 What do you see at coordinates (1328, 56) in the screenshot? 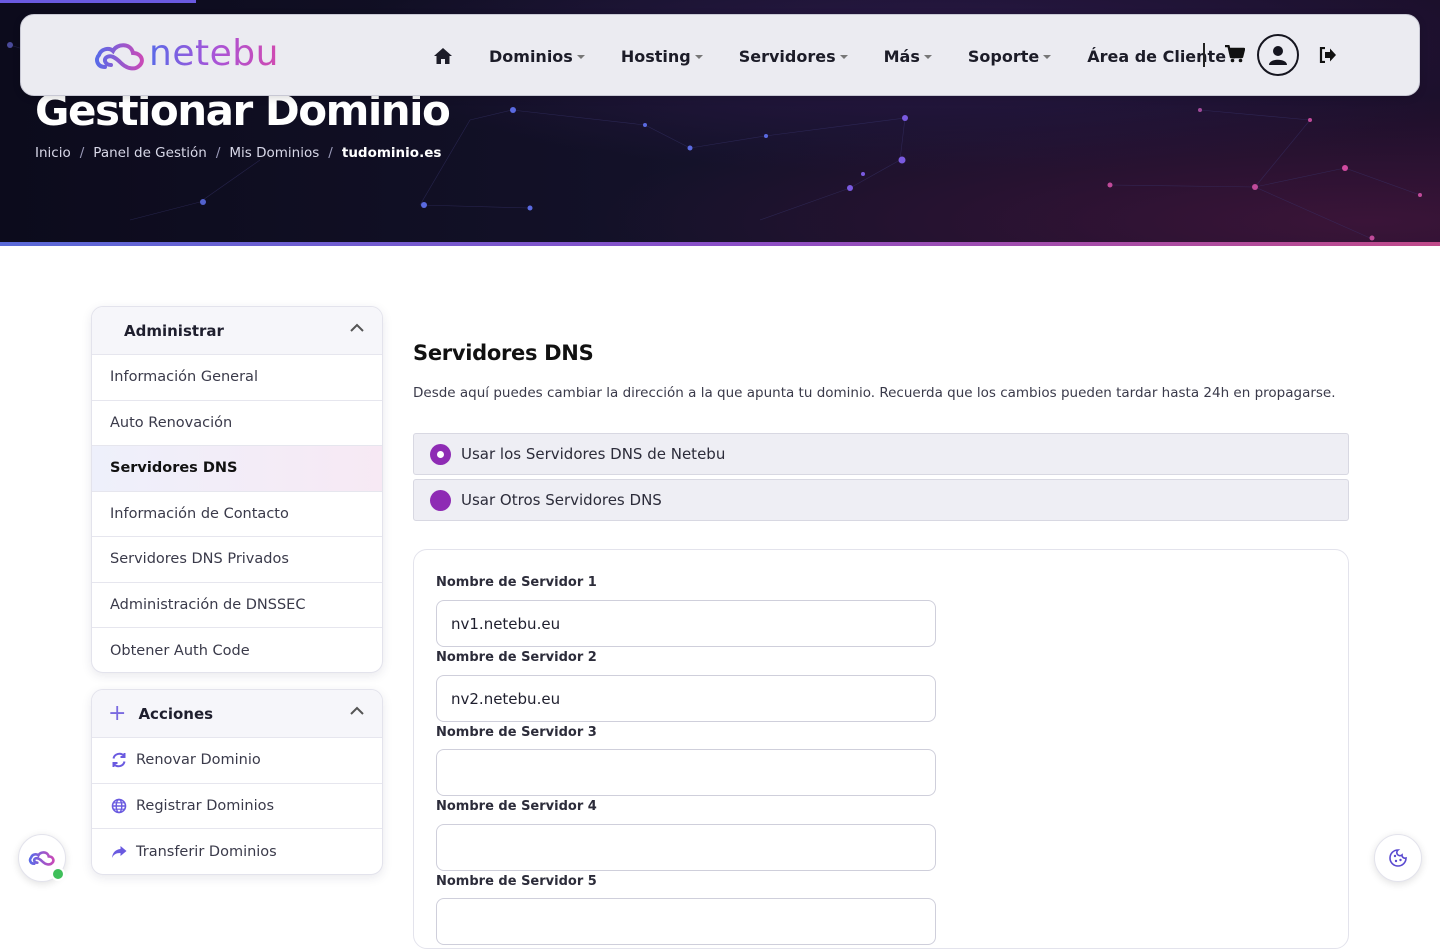
I see `logout-icon` at bounding box center [1328, 56].